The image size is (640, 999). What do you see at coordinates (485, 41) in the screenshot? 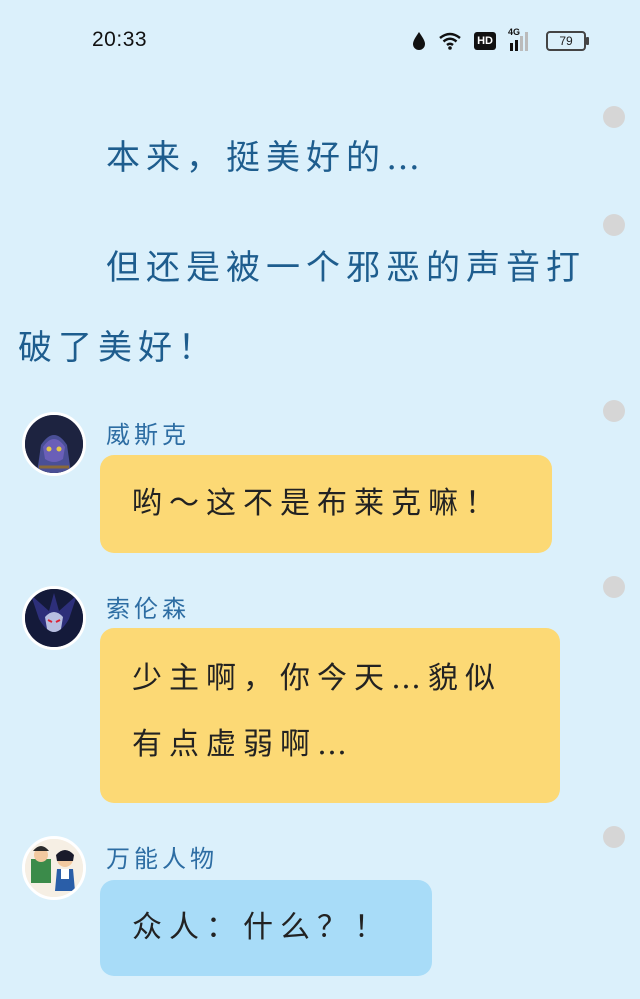
I see `hd-icon: HD` at bounding box center [485, 41].